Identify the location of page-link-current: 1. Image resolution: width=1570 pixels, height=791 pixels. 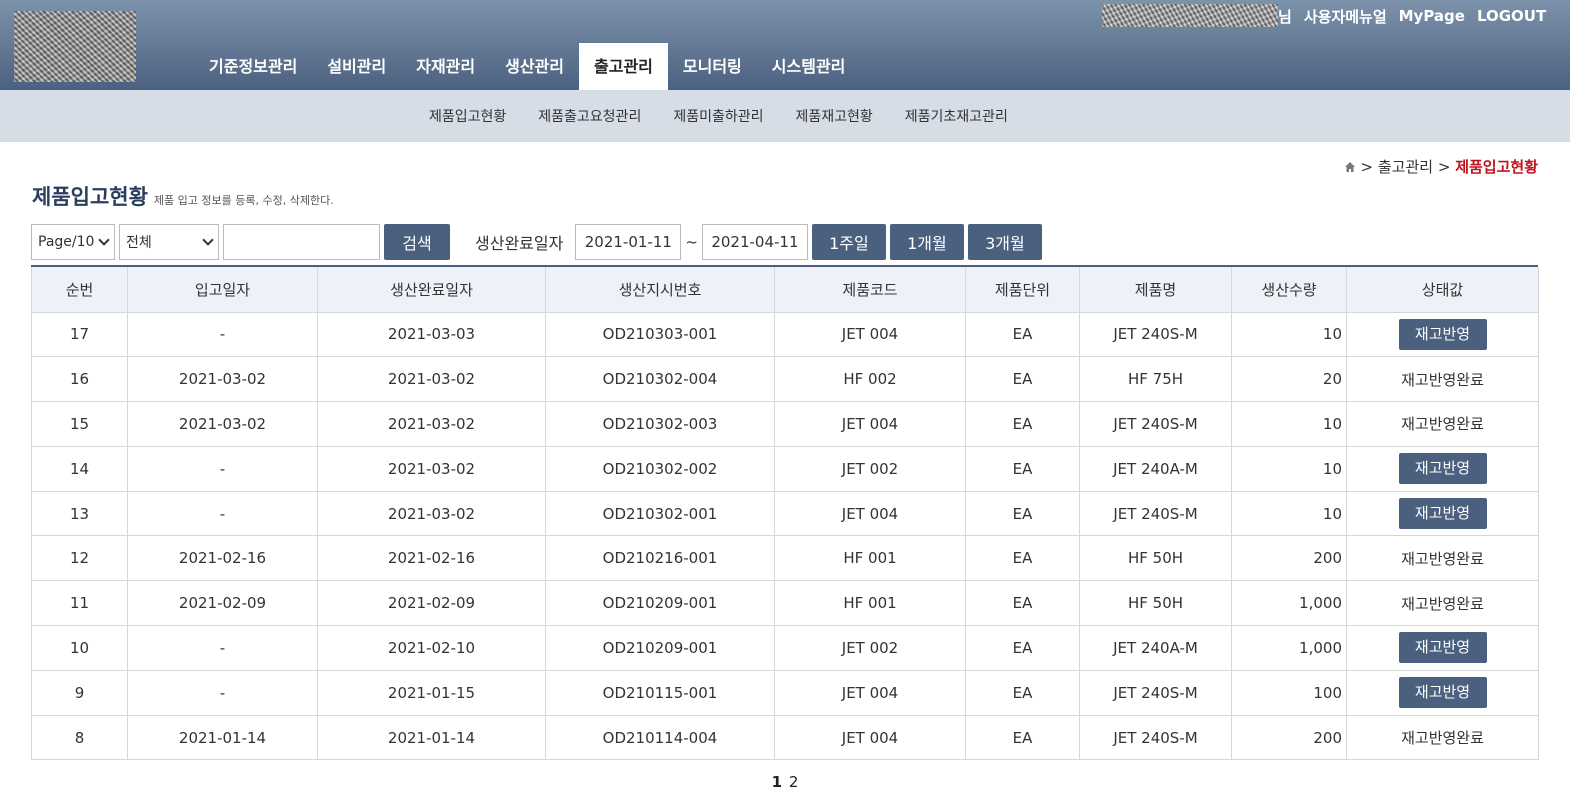
(777, 782).